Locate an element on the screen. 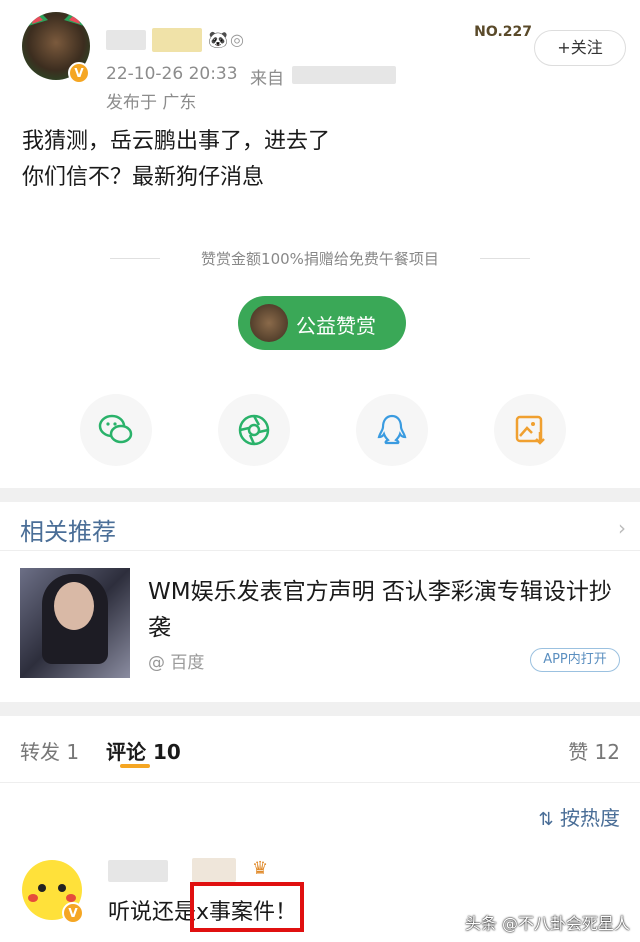  wechat-icon is located at coordinates (115, 429).